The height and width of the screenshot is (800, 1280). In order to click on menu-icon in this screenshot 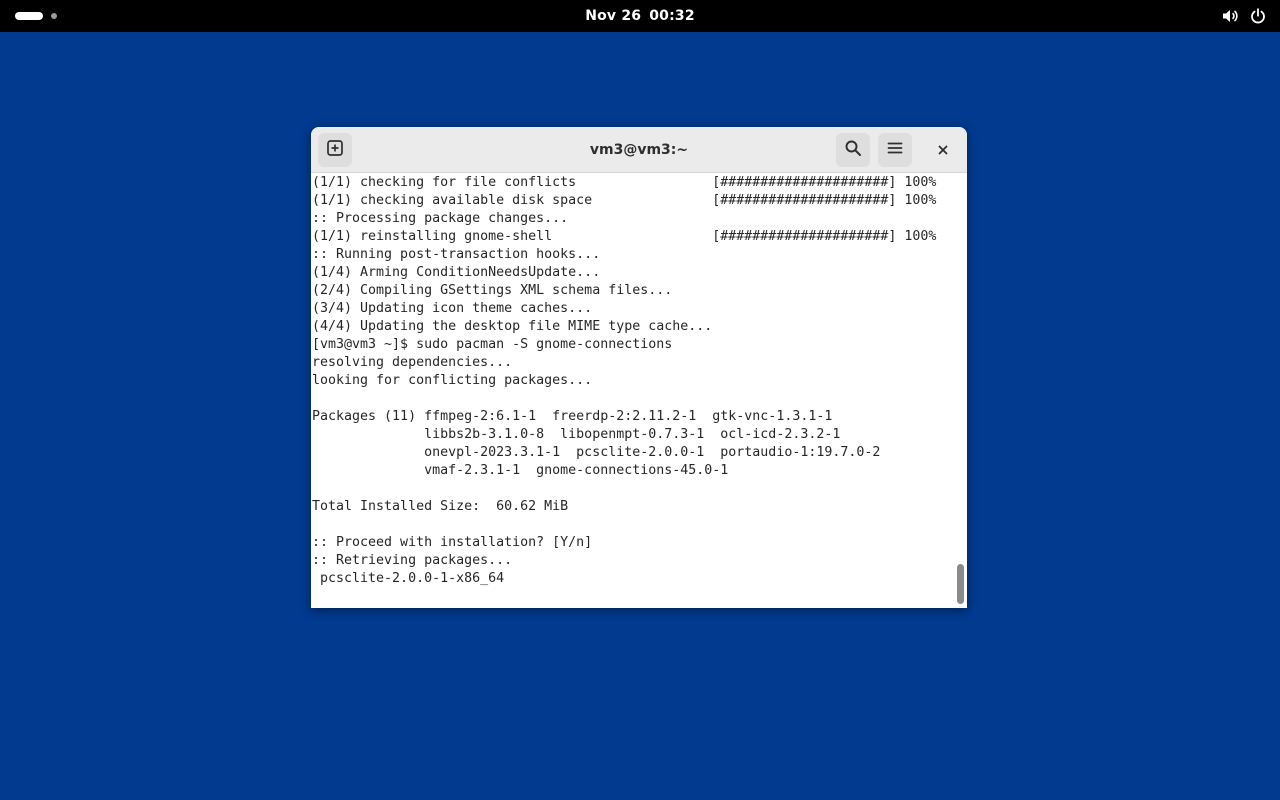, I will do `click(895, 150)`.